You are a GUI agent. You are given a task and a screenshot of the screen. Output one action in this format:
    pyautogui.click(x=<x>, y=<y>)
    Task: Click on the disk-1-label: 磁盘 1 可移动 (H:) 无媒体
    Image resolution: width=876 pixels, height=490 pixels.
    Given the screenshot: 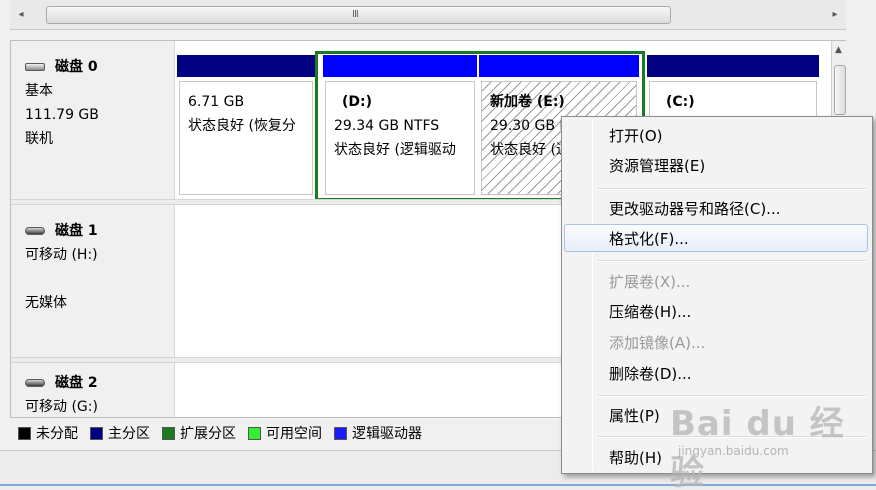 What is the action you would take?
    pyautogui.click(x=93, y=281)
    